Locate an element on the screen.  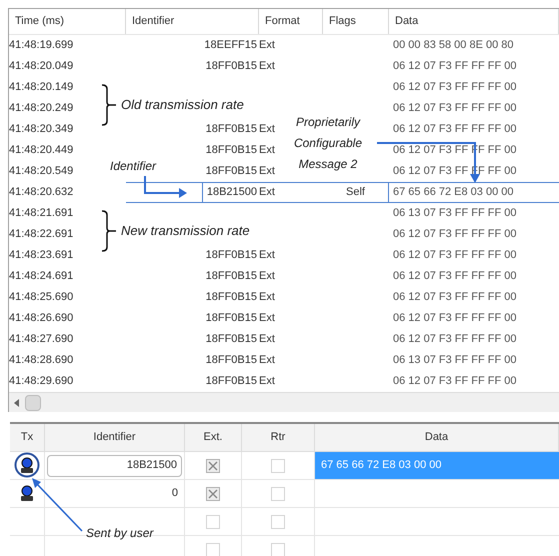
column-header: Flags is located at coordinates (356, 21).